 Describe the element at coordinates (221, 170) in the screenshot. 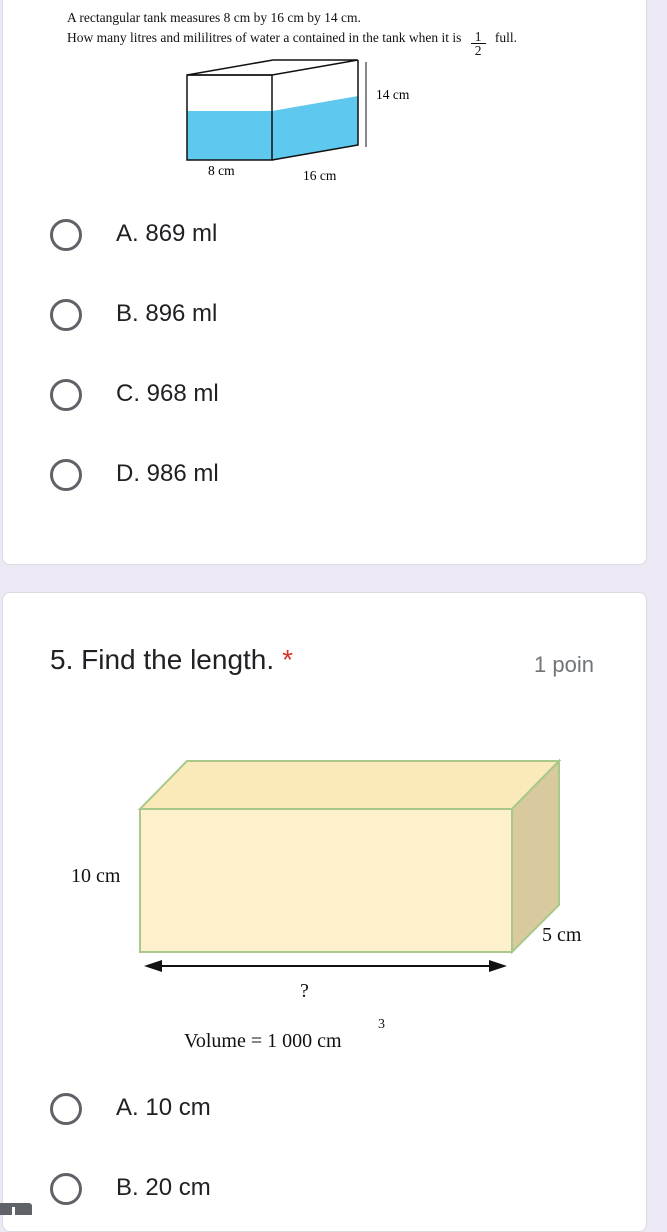

I see `tank-width-label: 8 cm` at that location.